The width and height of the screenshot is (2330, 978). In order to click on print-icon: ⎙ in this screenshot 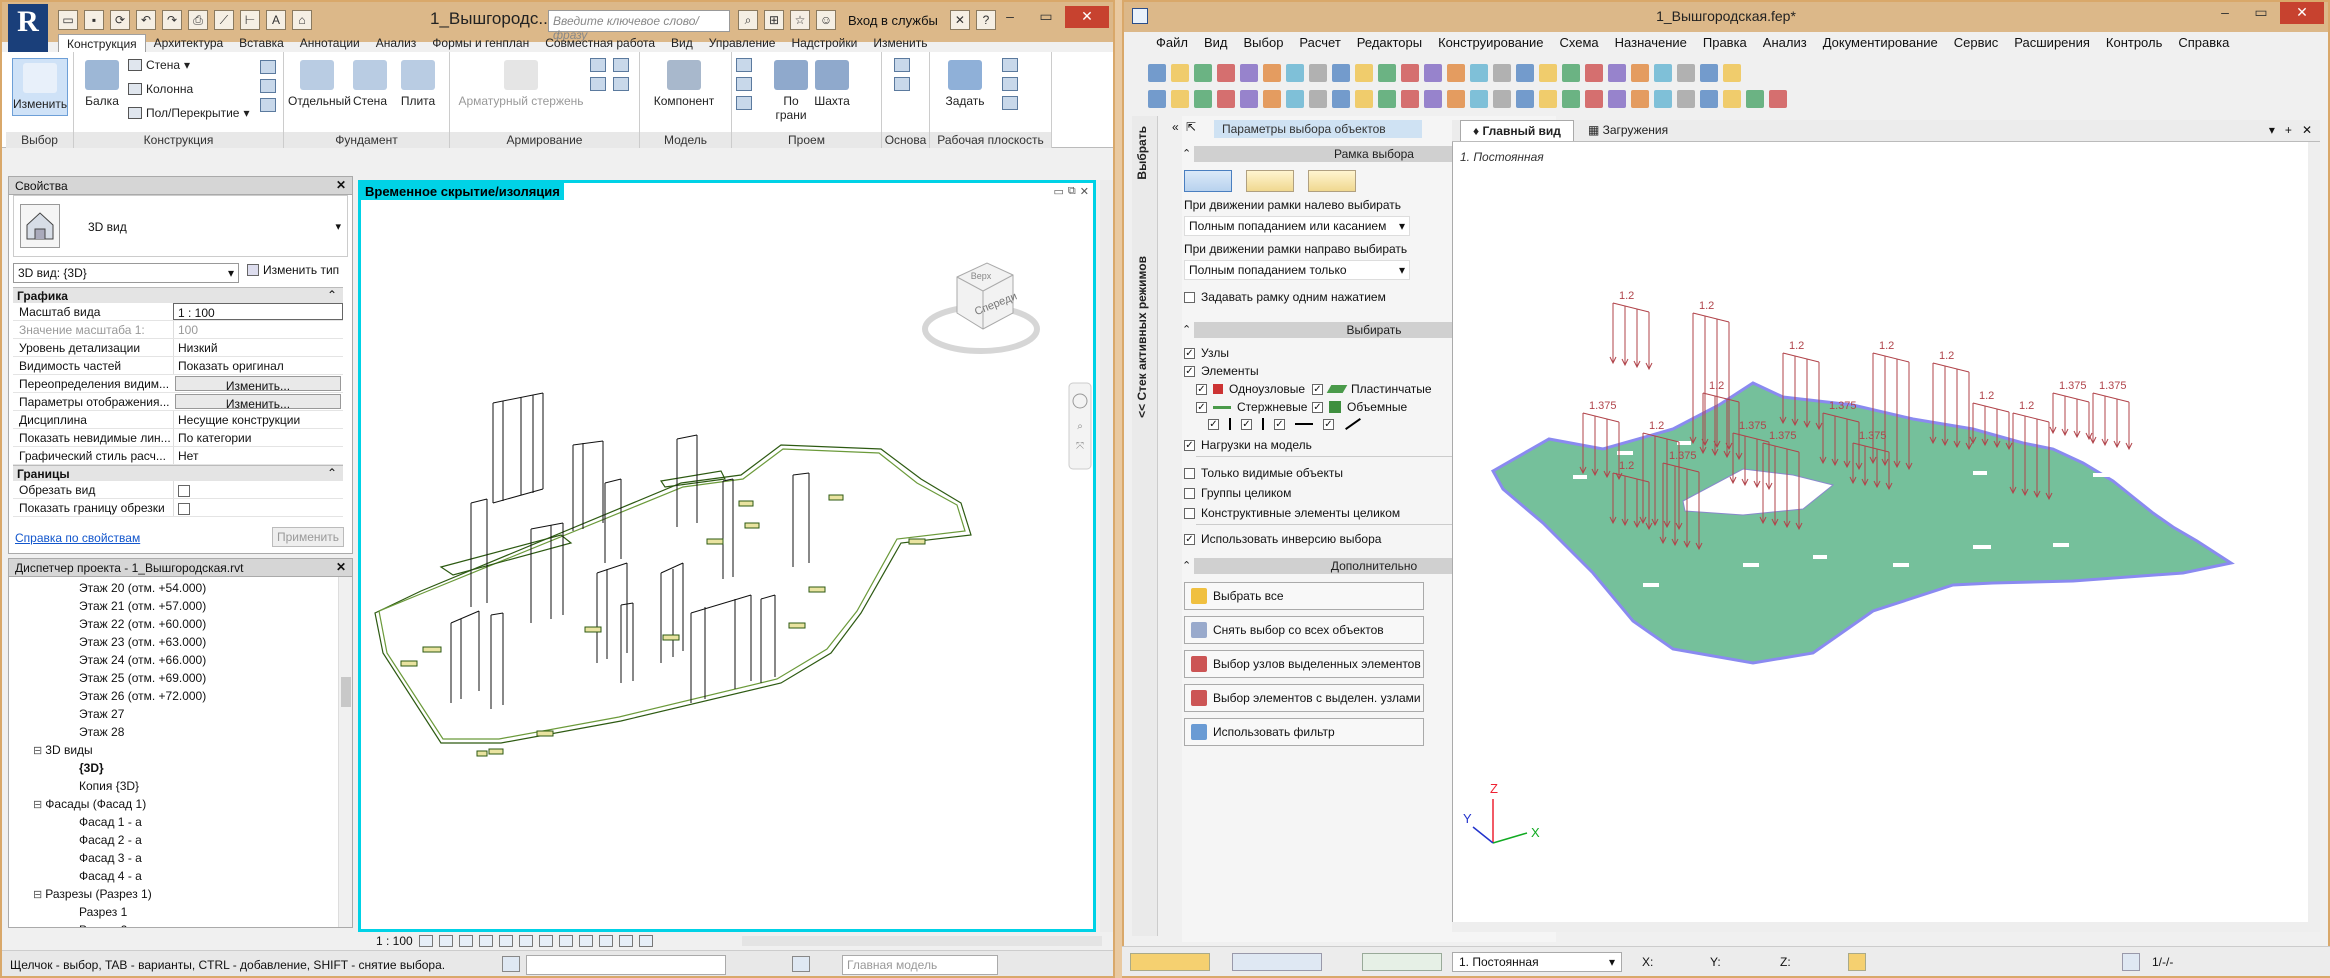, I will do `click(198, 20)`.